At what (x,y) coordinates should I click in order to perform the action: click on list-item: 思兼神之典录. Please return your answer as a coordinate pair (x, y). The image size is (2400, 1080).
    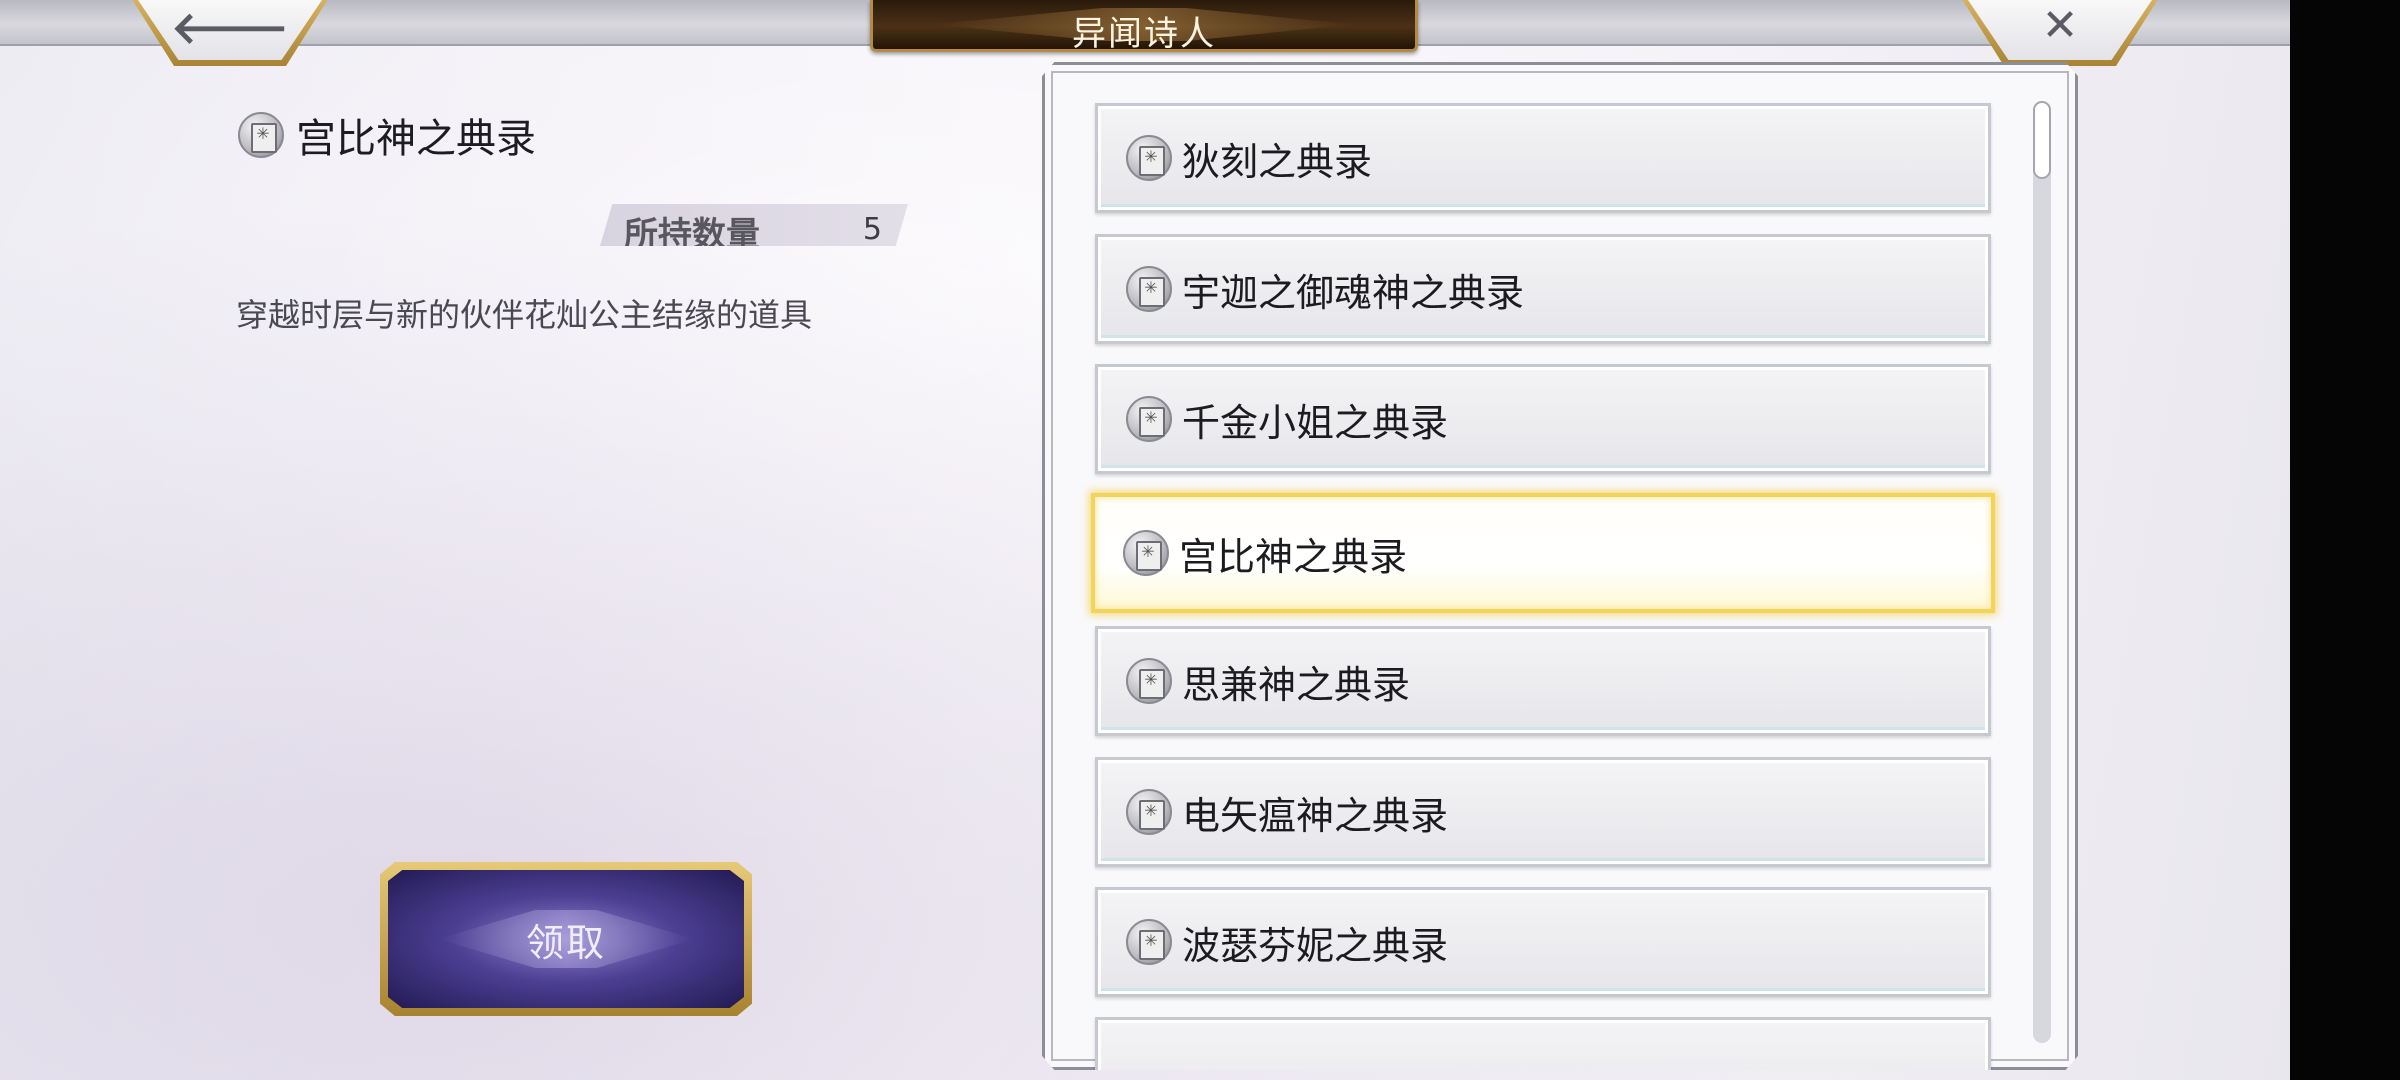
    Looking at the image, I should click on (1543, 681).